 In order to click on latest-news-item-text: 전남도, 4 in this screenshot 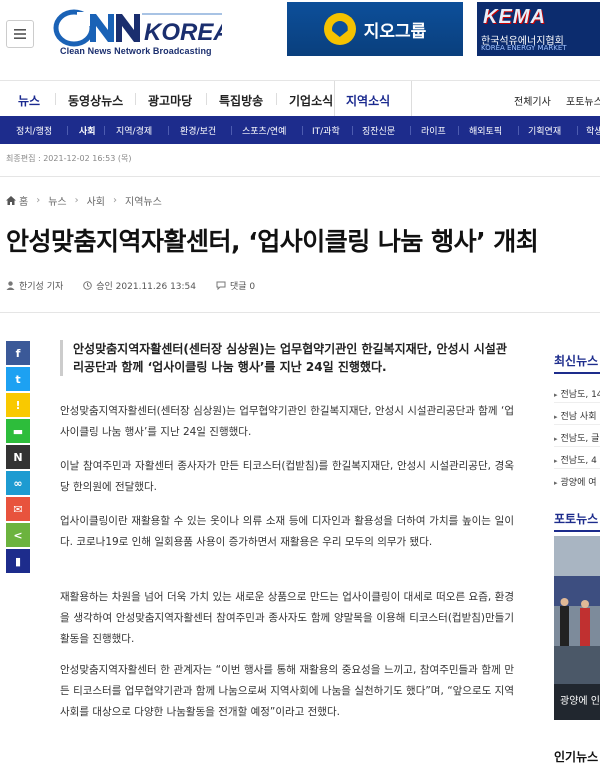, I will do `click(578, 461)`.